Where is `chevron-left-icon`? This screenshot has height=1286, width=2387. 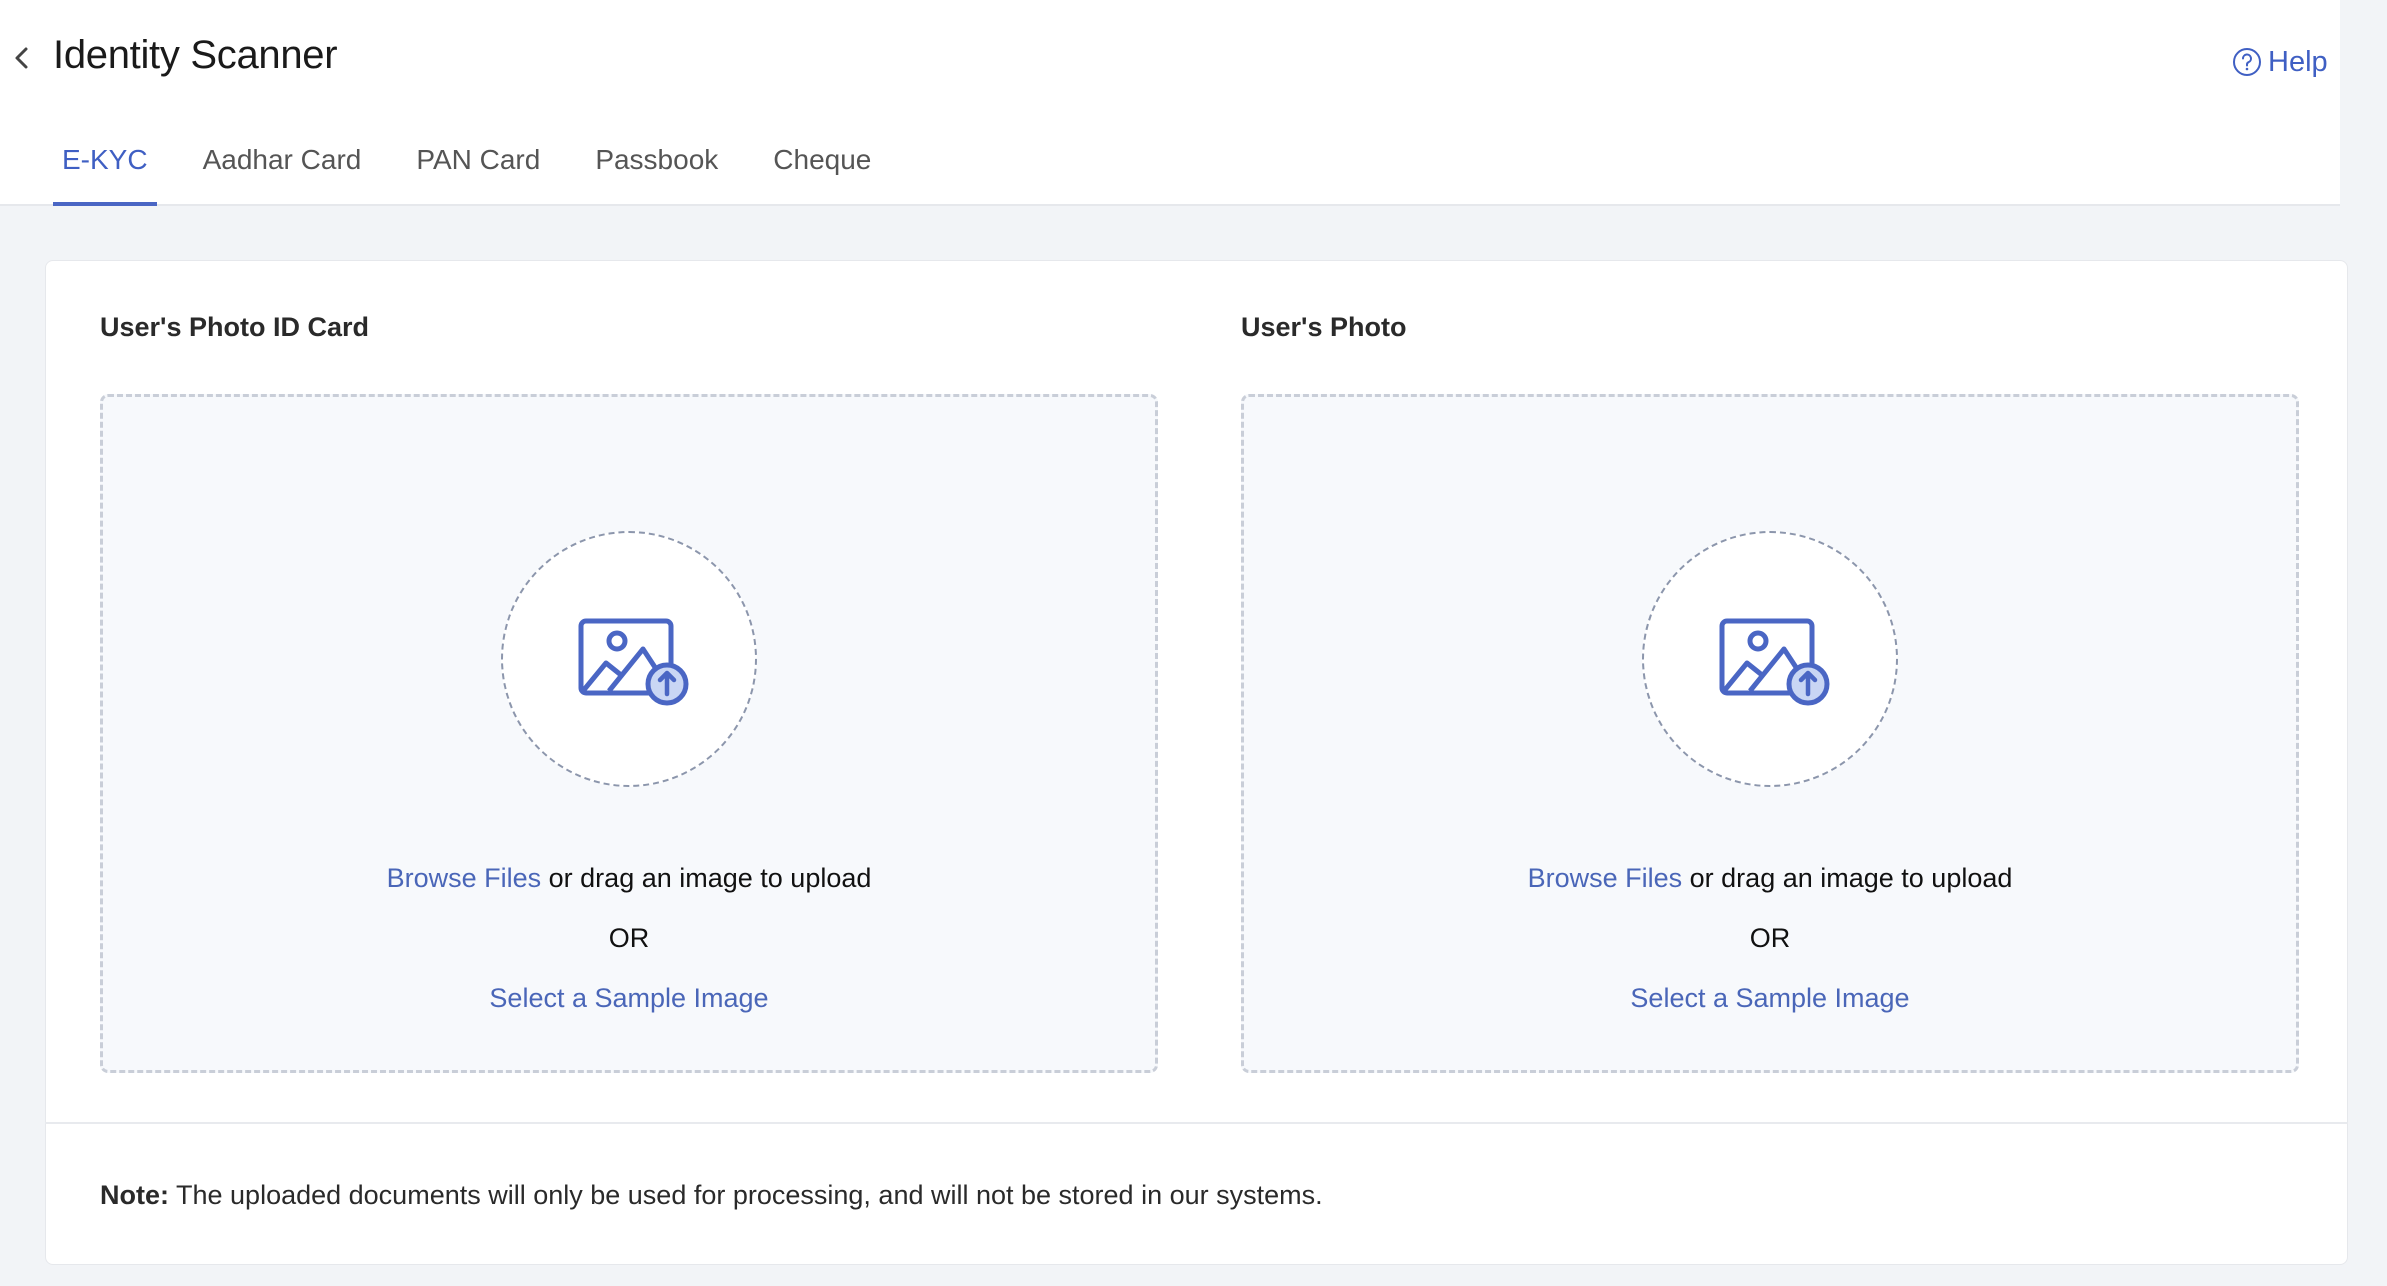 chevron-left-icon is located at coordinates (21, 58).